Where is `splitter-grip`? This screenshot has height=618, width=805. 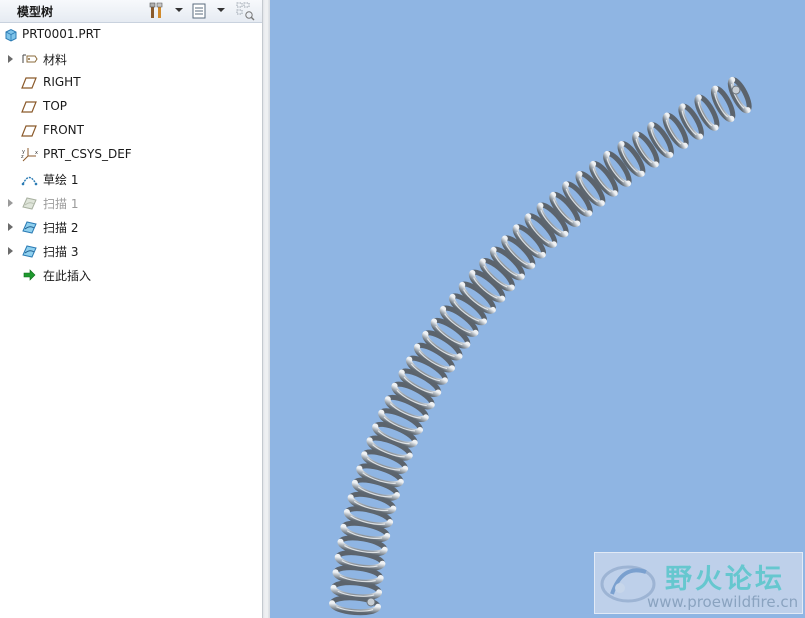 splitter-grip is located at coordinates (266, 309).